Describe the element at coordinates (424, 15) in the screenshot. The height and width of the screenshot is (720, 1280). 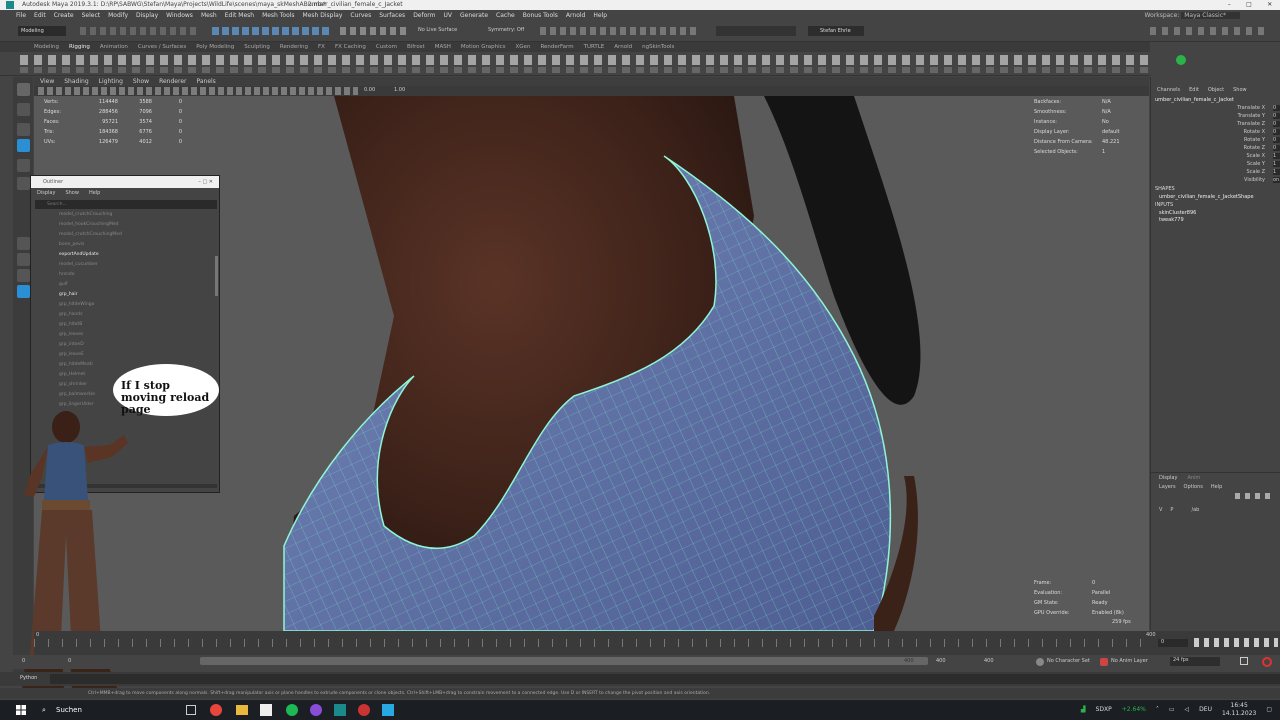
I see `menu-deform: Deform` at that location.